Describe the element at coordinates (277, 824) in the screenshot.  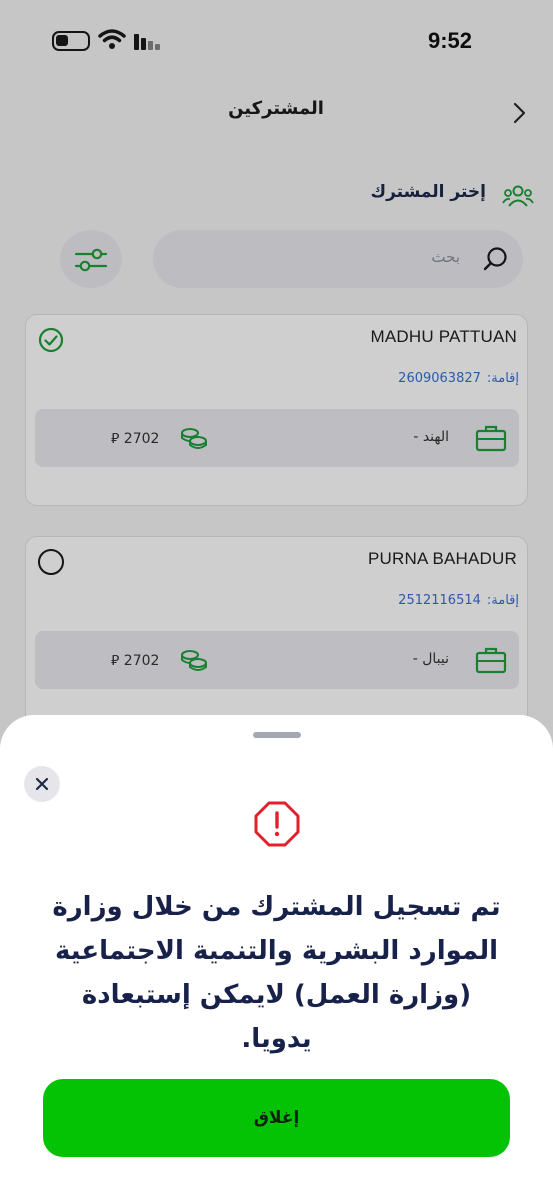
I see `alert-octagon-icon` at that location.